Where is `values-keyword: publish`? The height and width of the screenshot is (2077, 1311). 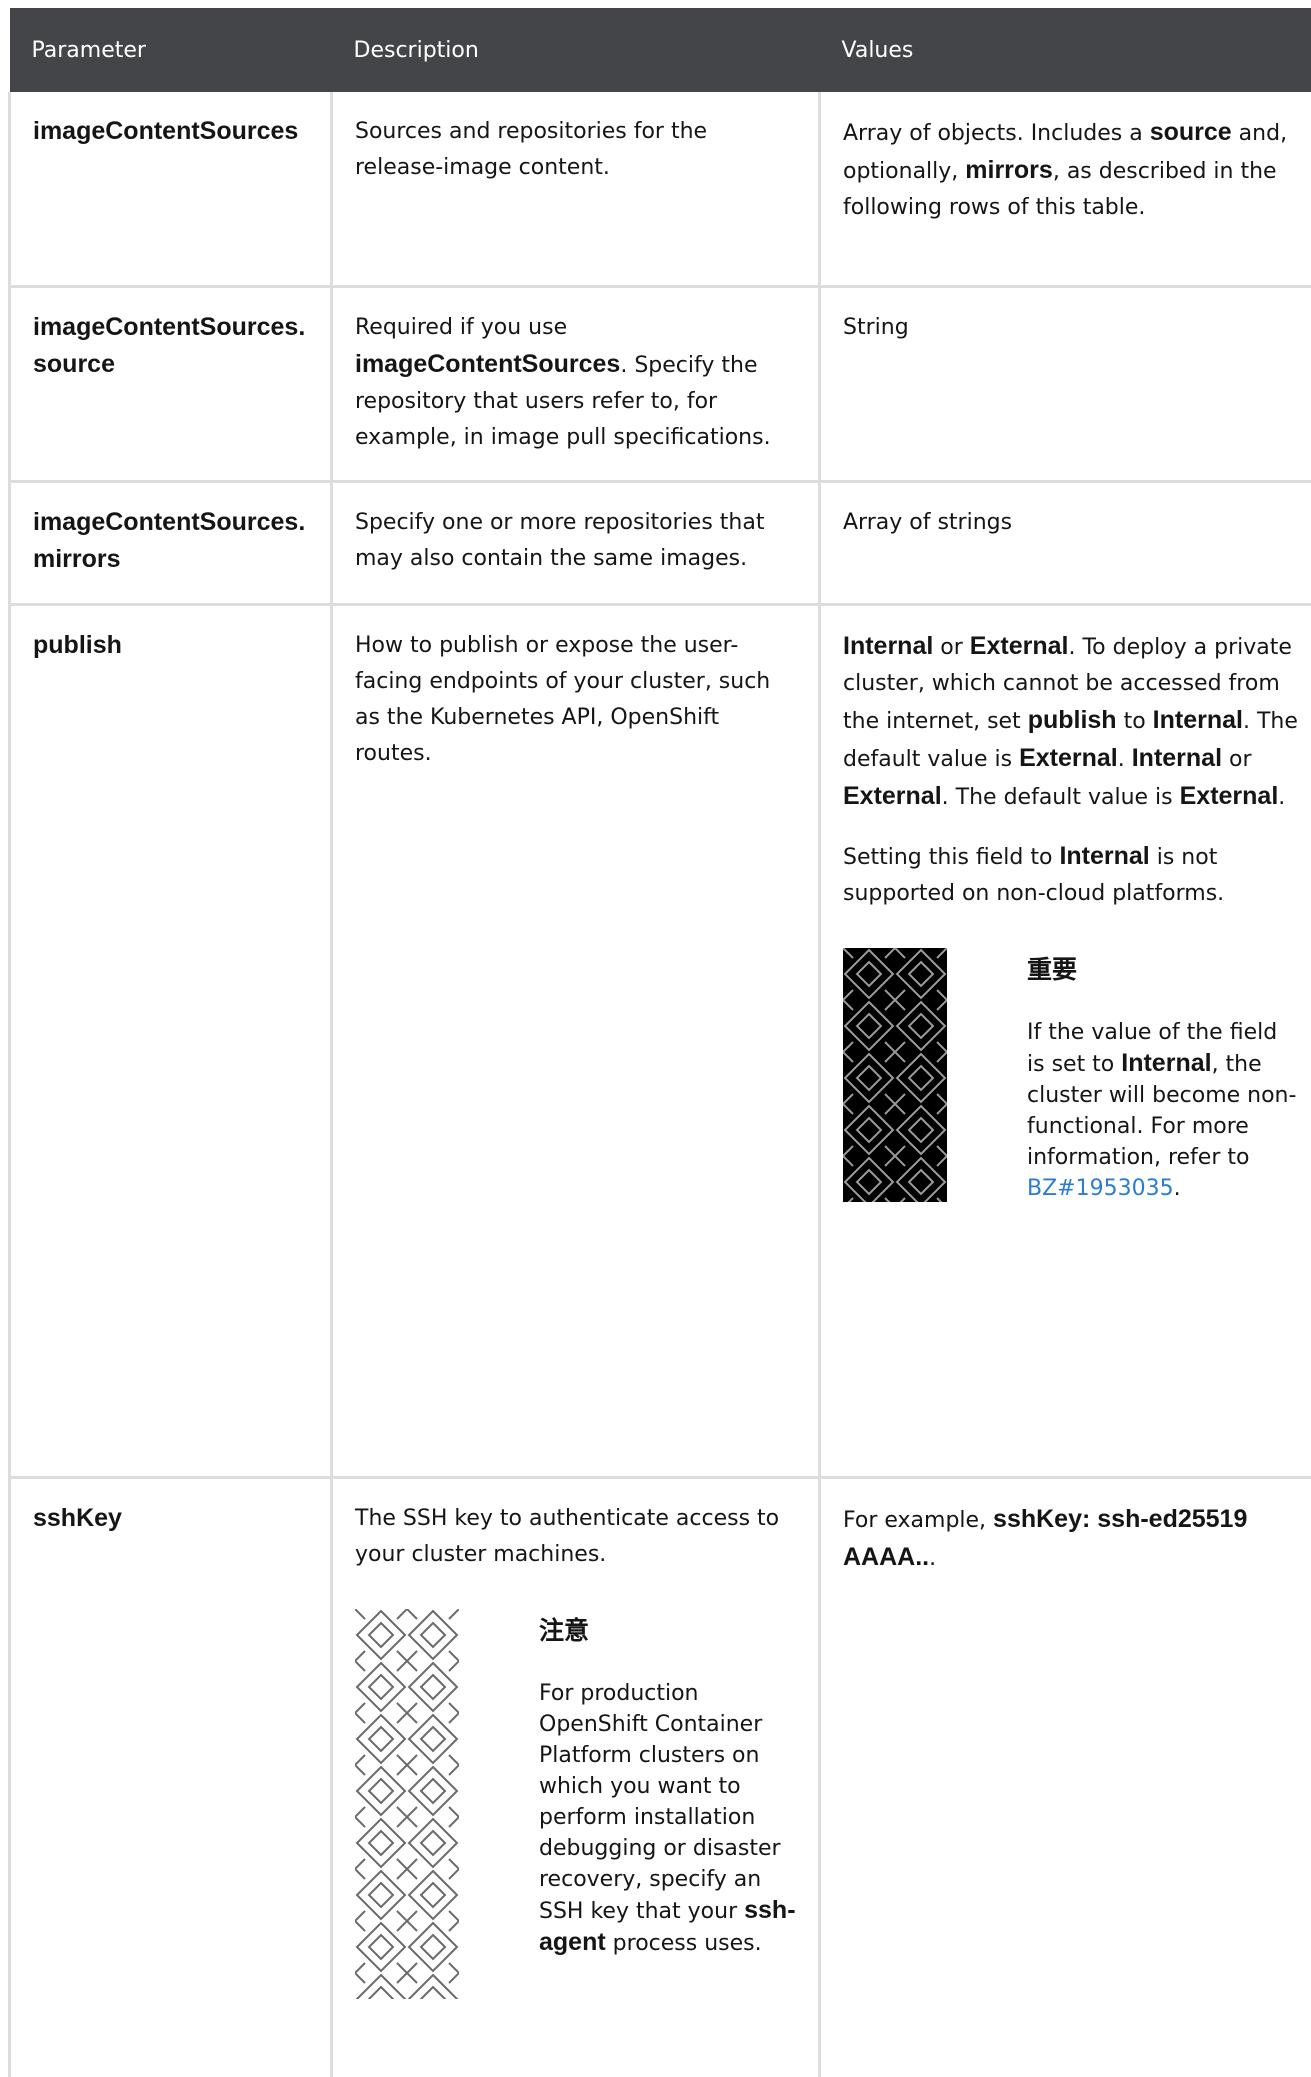
values-keyword: publish is located at coordinates (1072, 720).